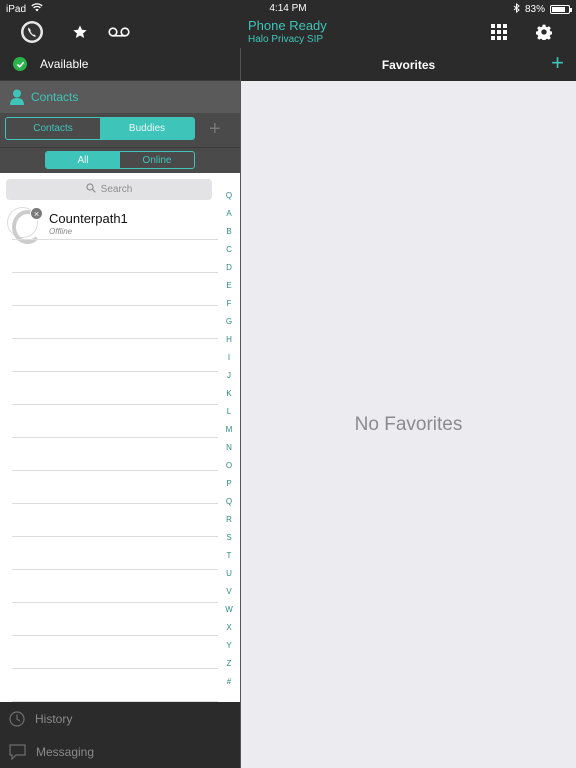 Image resolution: width=576 pixels, height=768 pixels. What do you see at coordinates (229, 628) in the screenshot?
I see `index-letter: X` at bounding box center [229, 628].